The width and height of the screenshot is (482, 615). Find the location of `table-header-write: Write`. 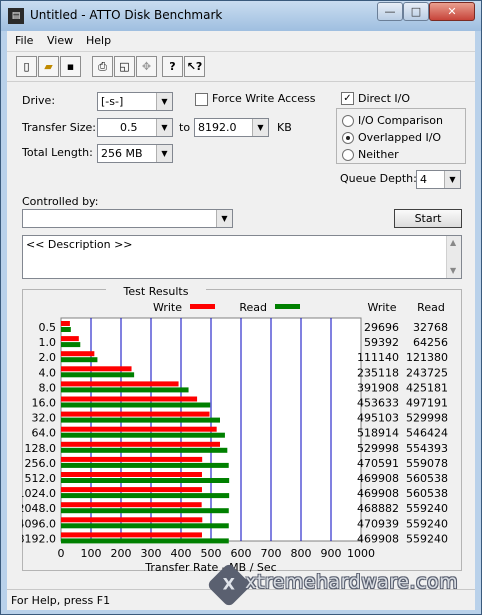

table-header-write: Write is located at coordinates (381, 307).